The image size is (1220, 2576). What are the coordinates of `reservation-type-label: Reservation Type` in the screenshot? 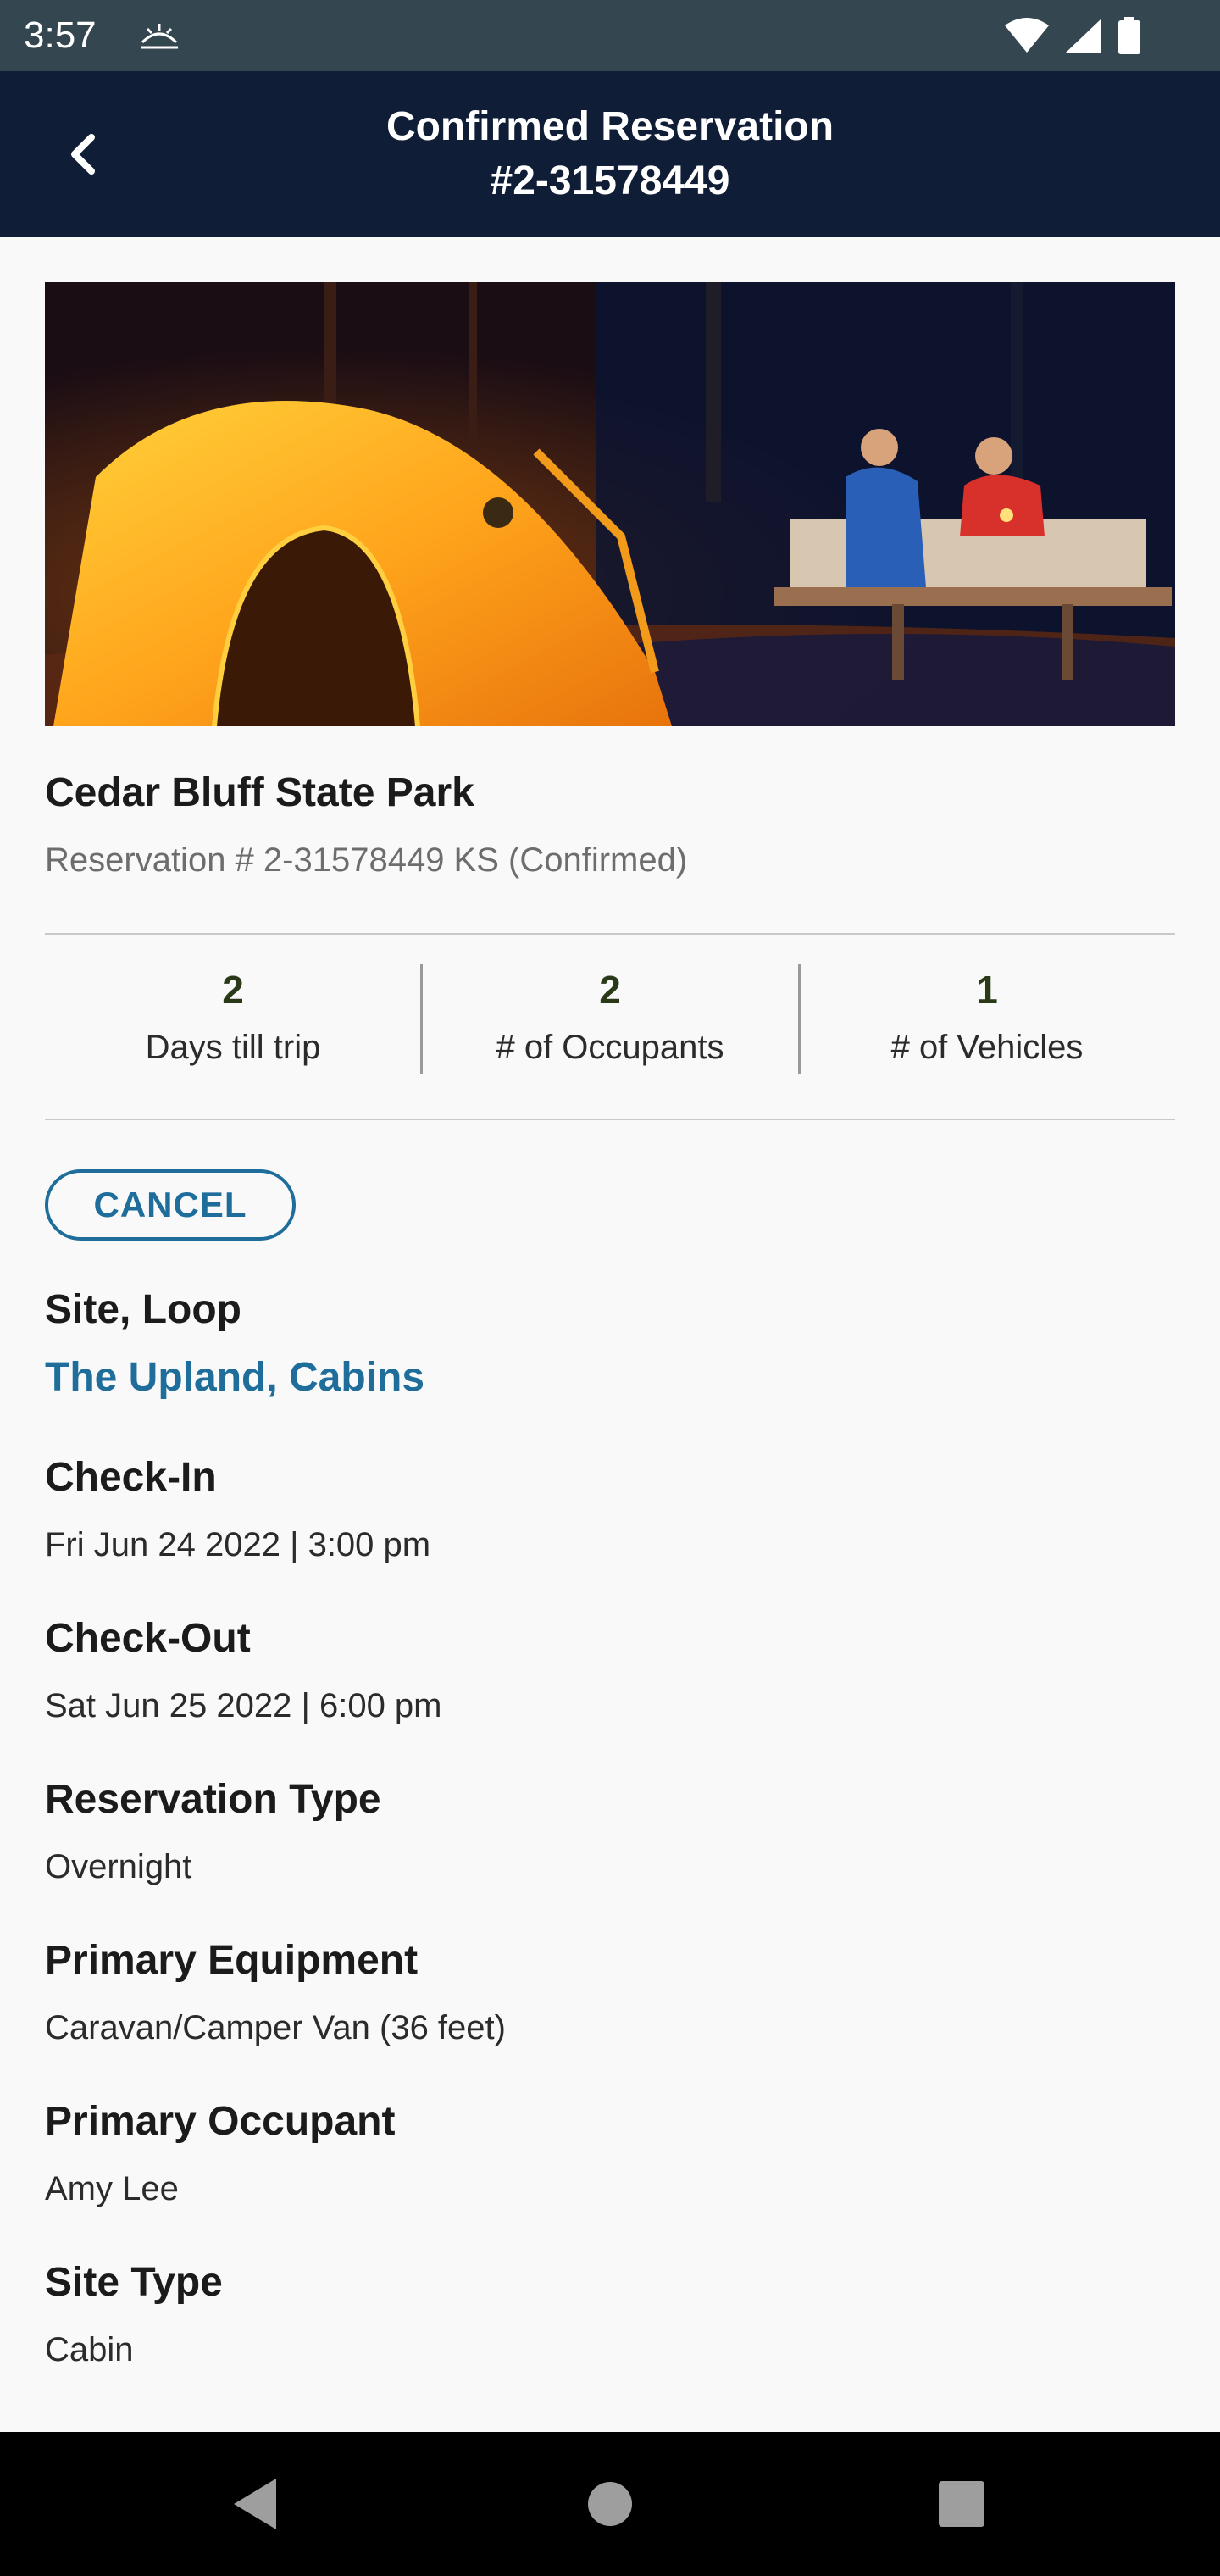 It's located at (213, 1799).